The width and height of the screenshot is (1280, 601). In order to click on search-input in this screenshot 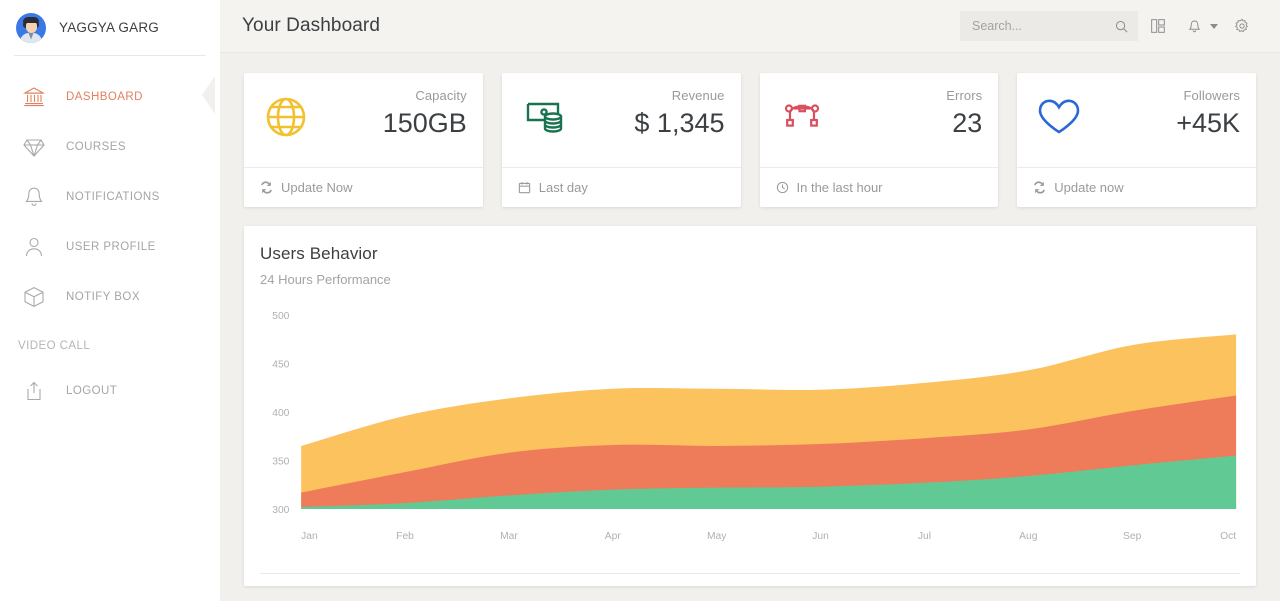, I will do `click(1042, 26)`.